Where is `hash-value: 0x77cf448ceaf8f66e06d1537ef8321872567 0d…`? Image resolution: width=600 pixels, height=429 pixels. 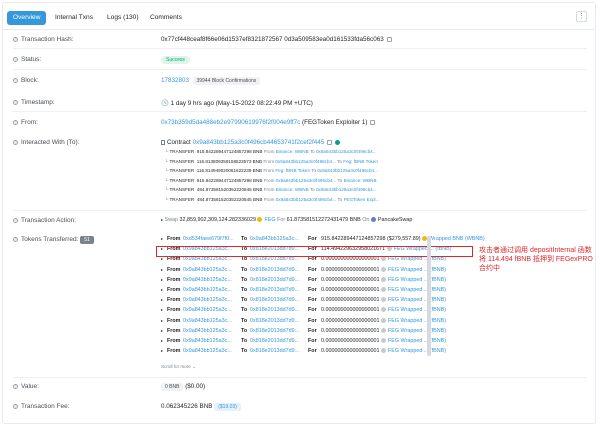 hash-value: 0x77cf448ceaf8f66e06d1537ef8321872567 0d… is located at coordinates (276, 39).